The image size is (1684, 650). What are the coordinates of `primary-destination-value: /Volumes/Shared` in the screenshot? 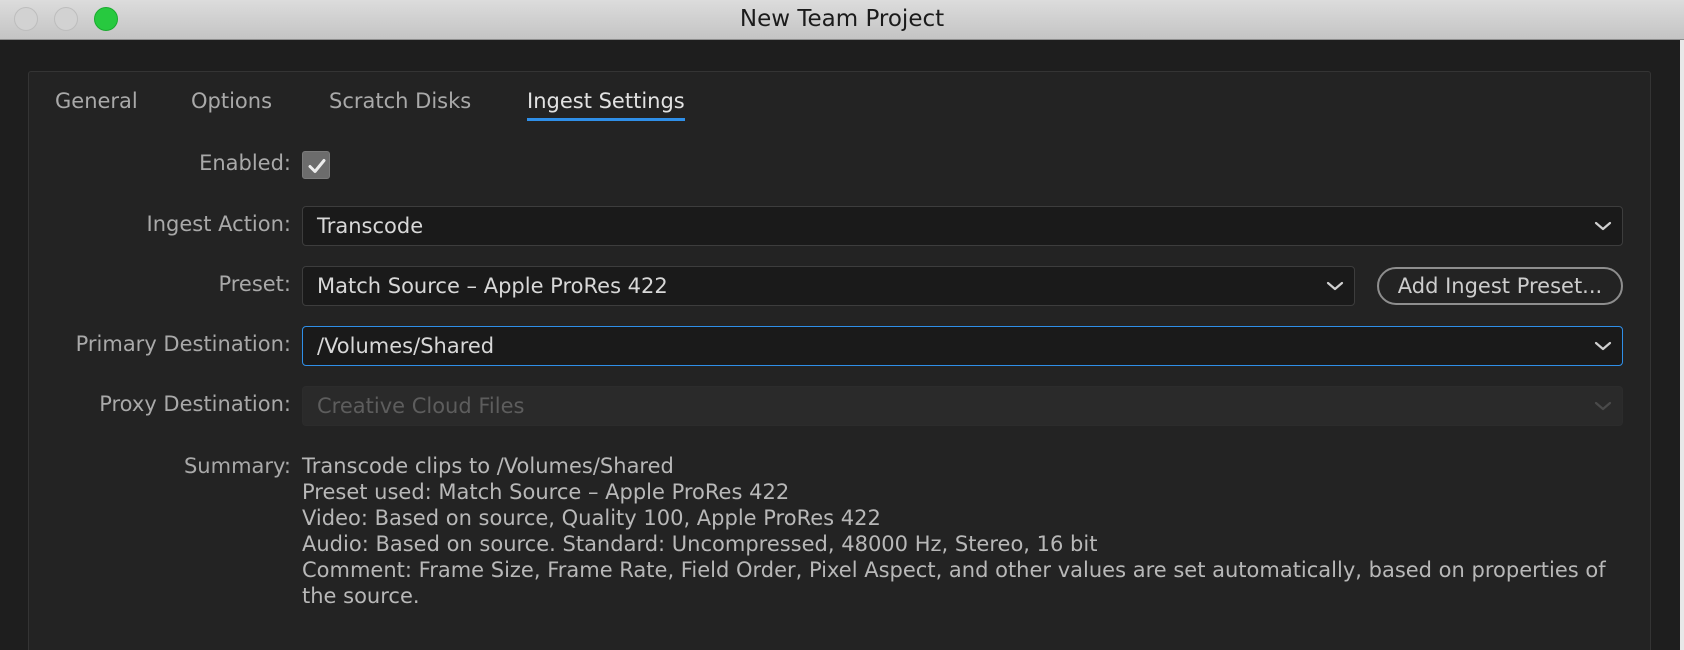 It's located at (406, 346).